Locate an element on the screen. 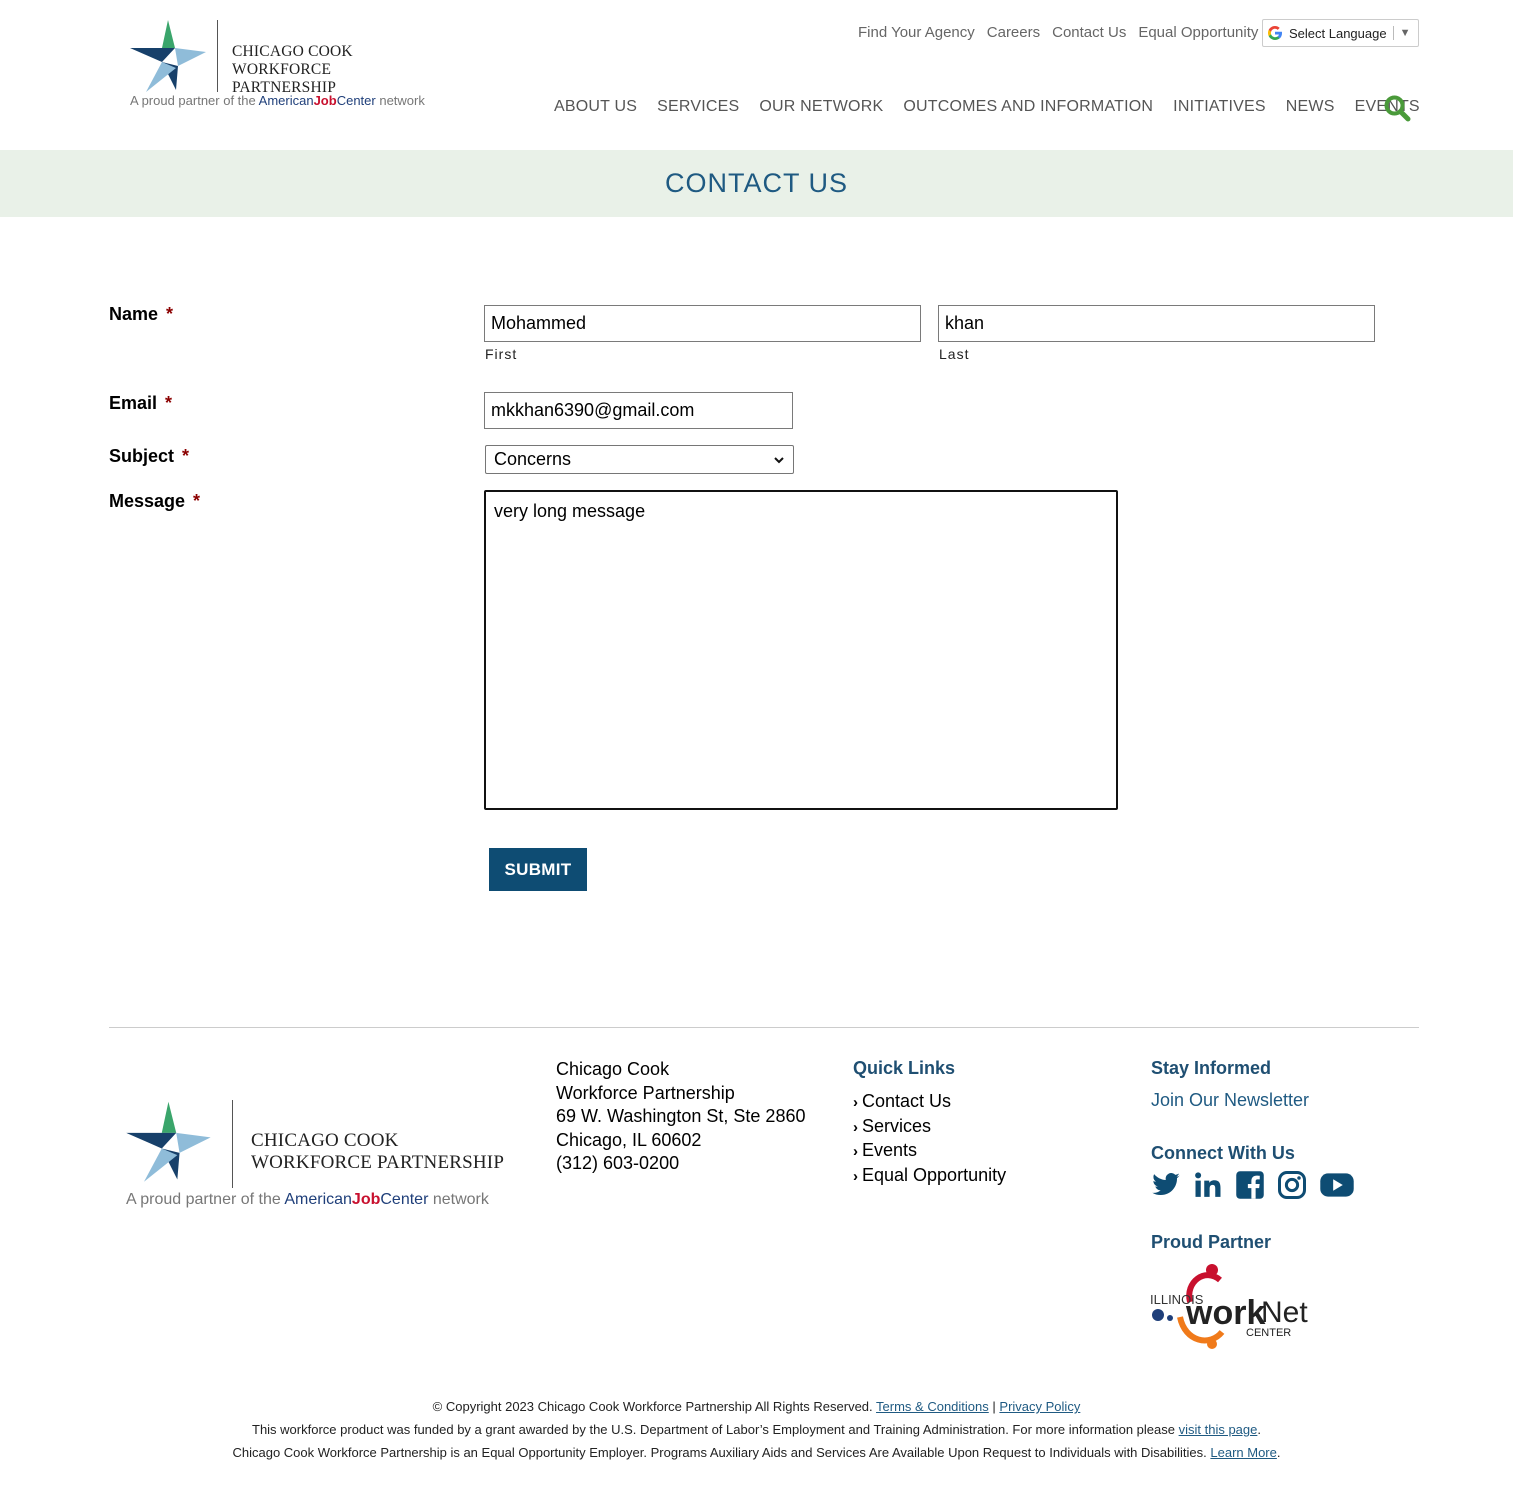 This screenshot has width=1513, height=1505. dropdown-arrow-icon: ▼ is located at coordinates (1405, 33).